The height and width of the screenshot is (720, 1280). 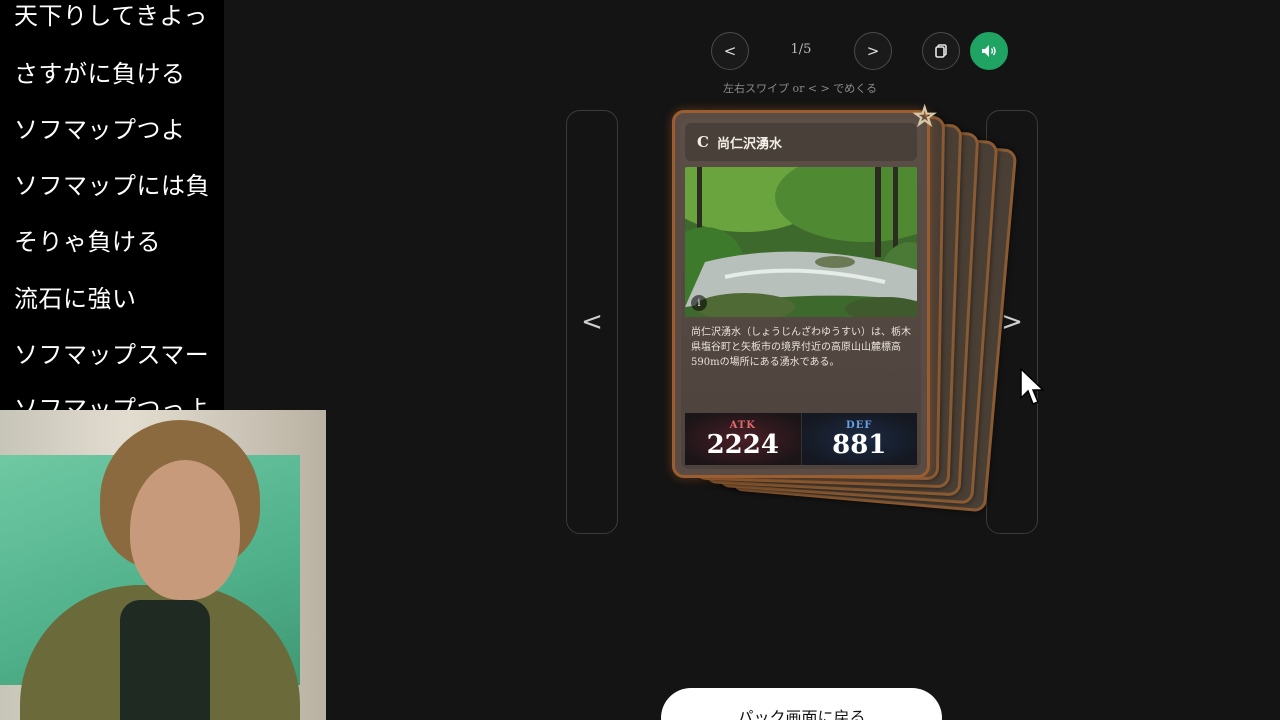 I want to click on def-label: DEF, so click(x=859, y=425).